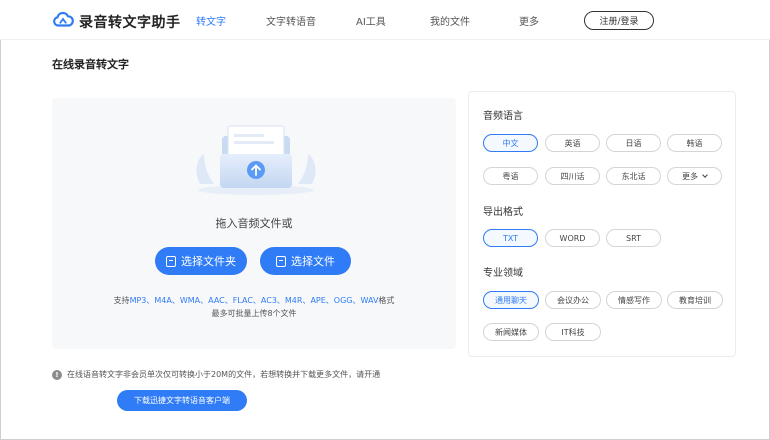  I want to click on nav-item-ai-tools: AI工具, so click(371, 20).